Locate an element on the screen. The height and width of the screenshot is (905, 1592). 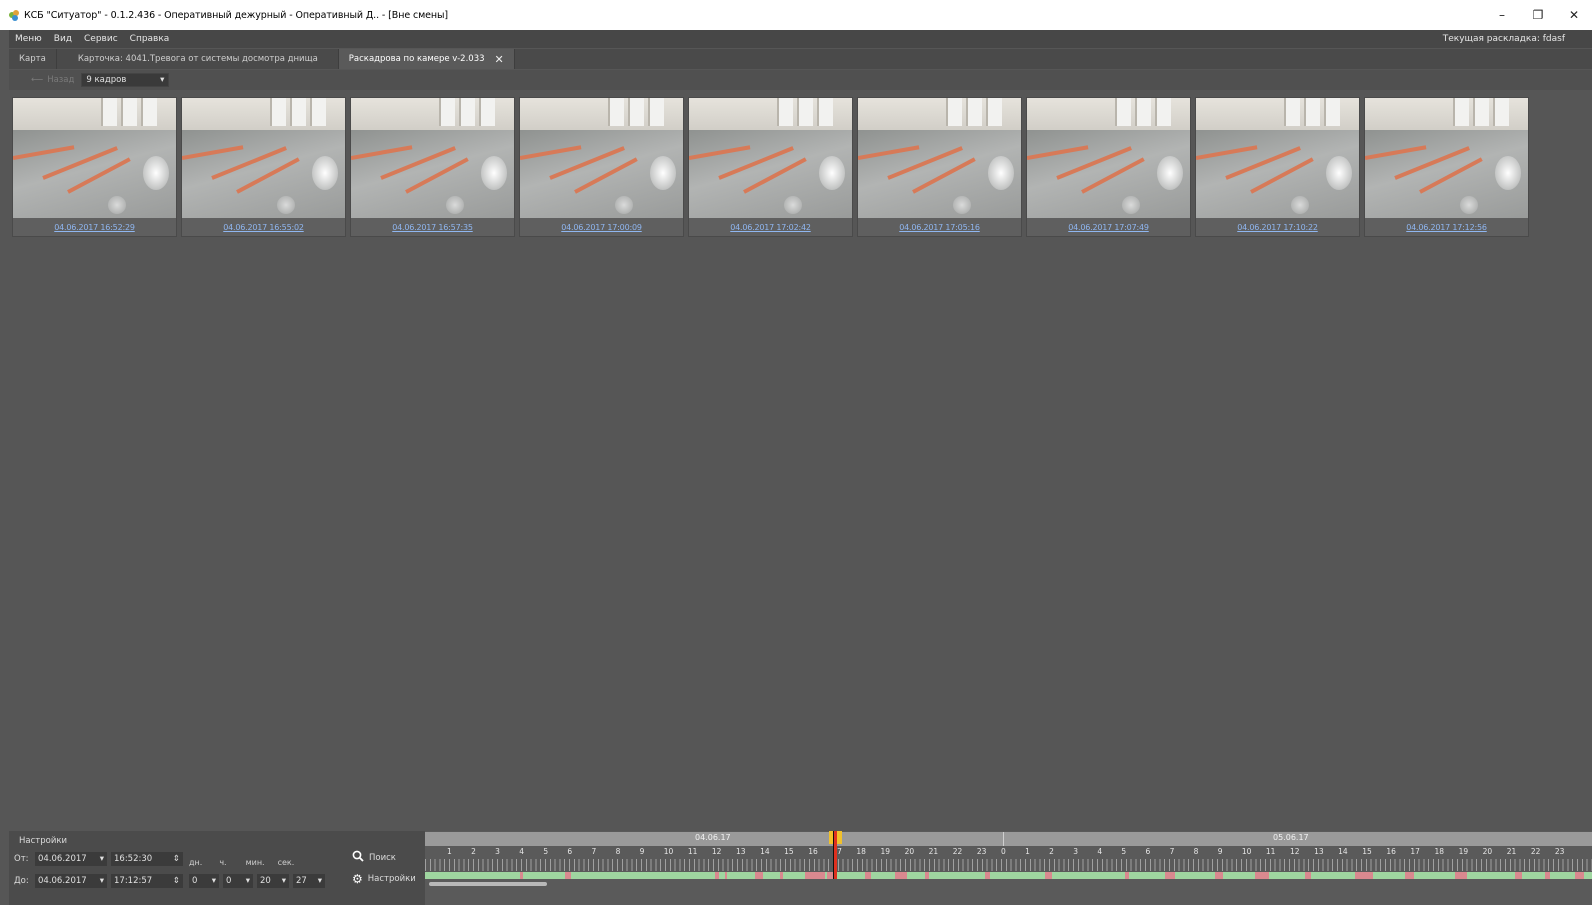
frame-thumbnail: 04.06.2017 17:05:16 is located at coordinates (939, 167).